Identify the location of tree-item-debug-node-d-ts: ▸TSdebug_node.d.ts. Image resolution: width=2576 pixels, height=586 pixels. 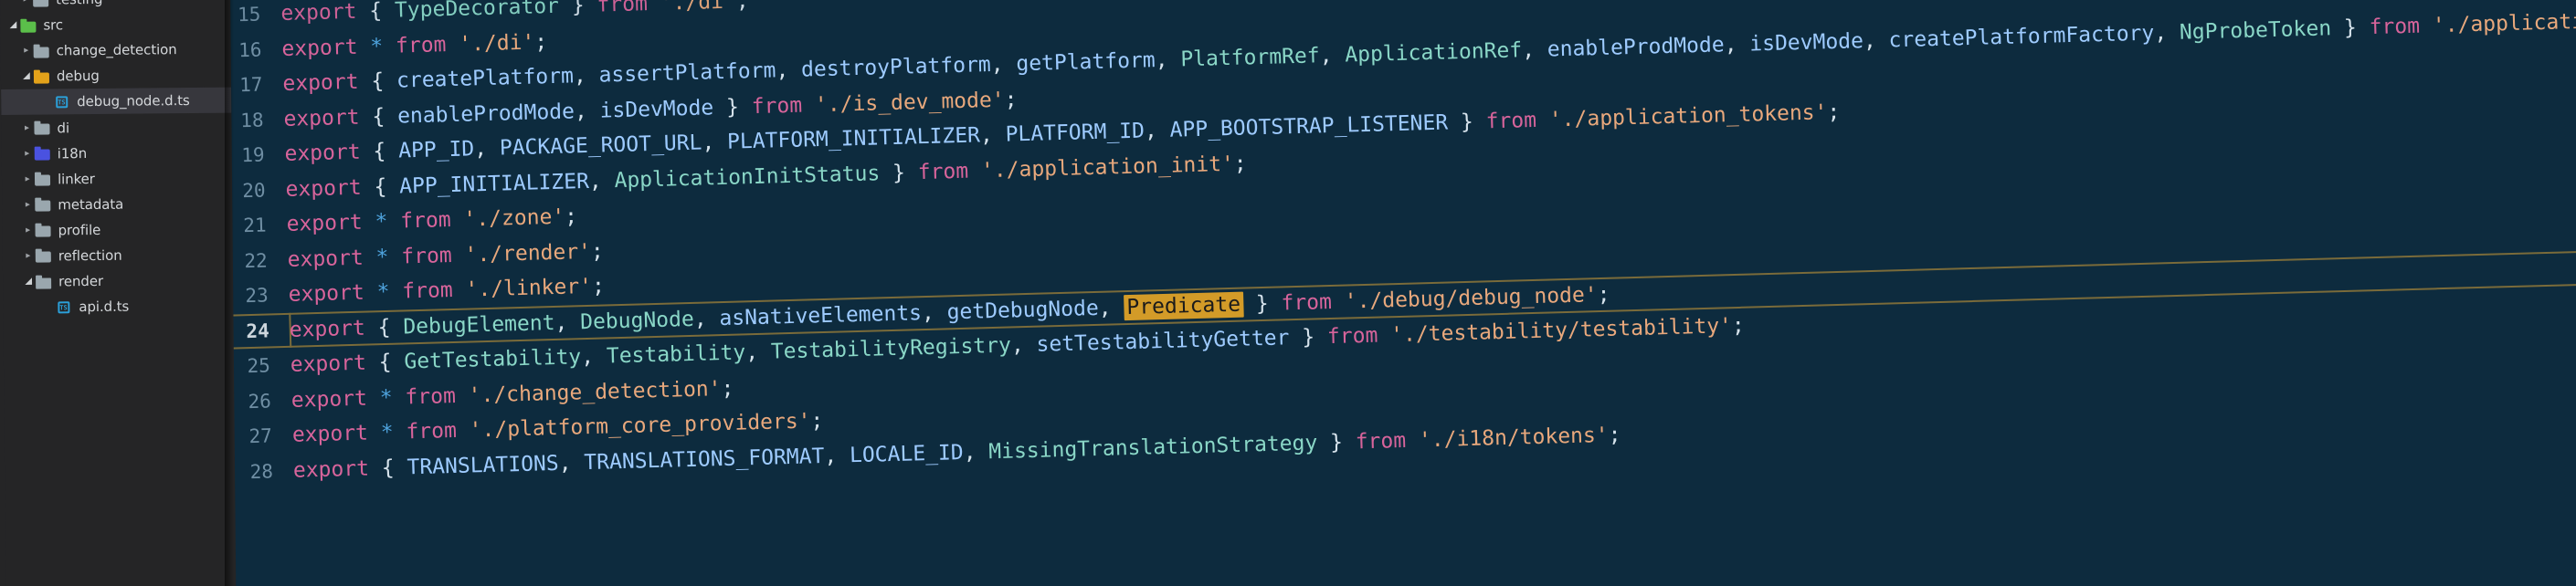
(117, 101).